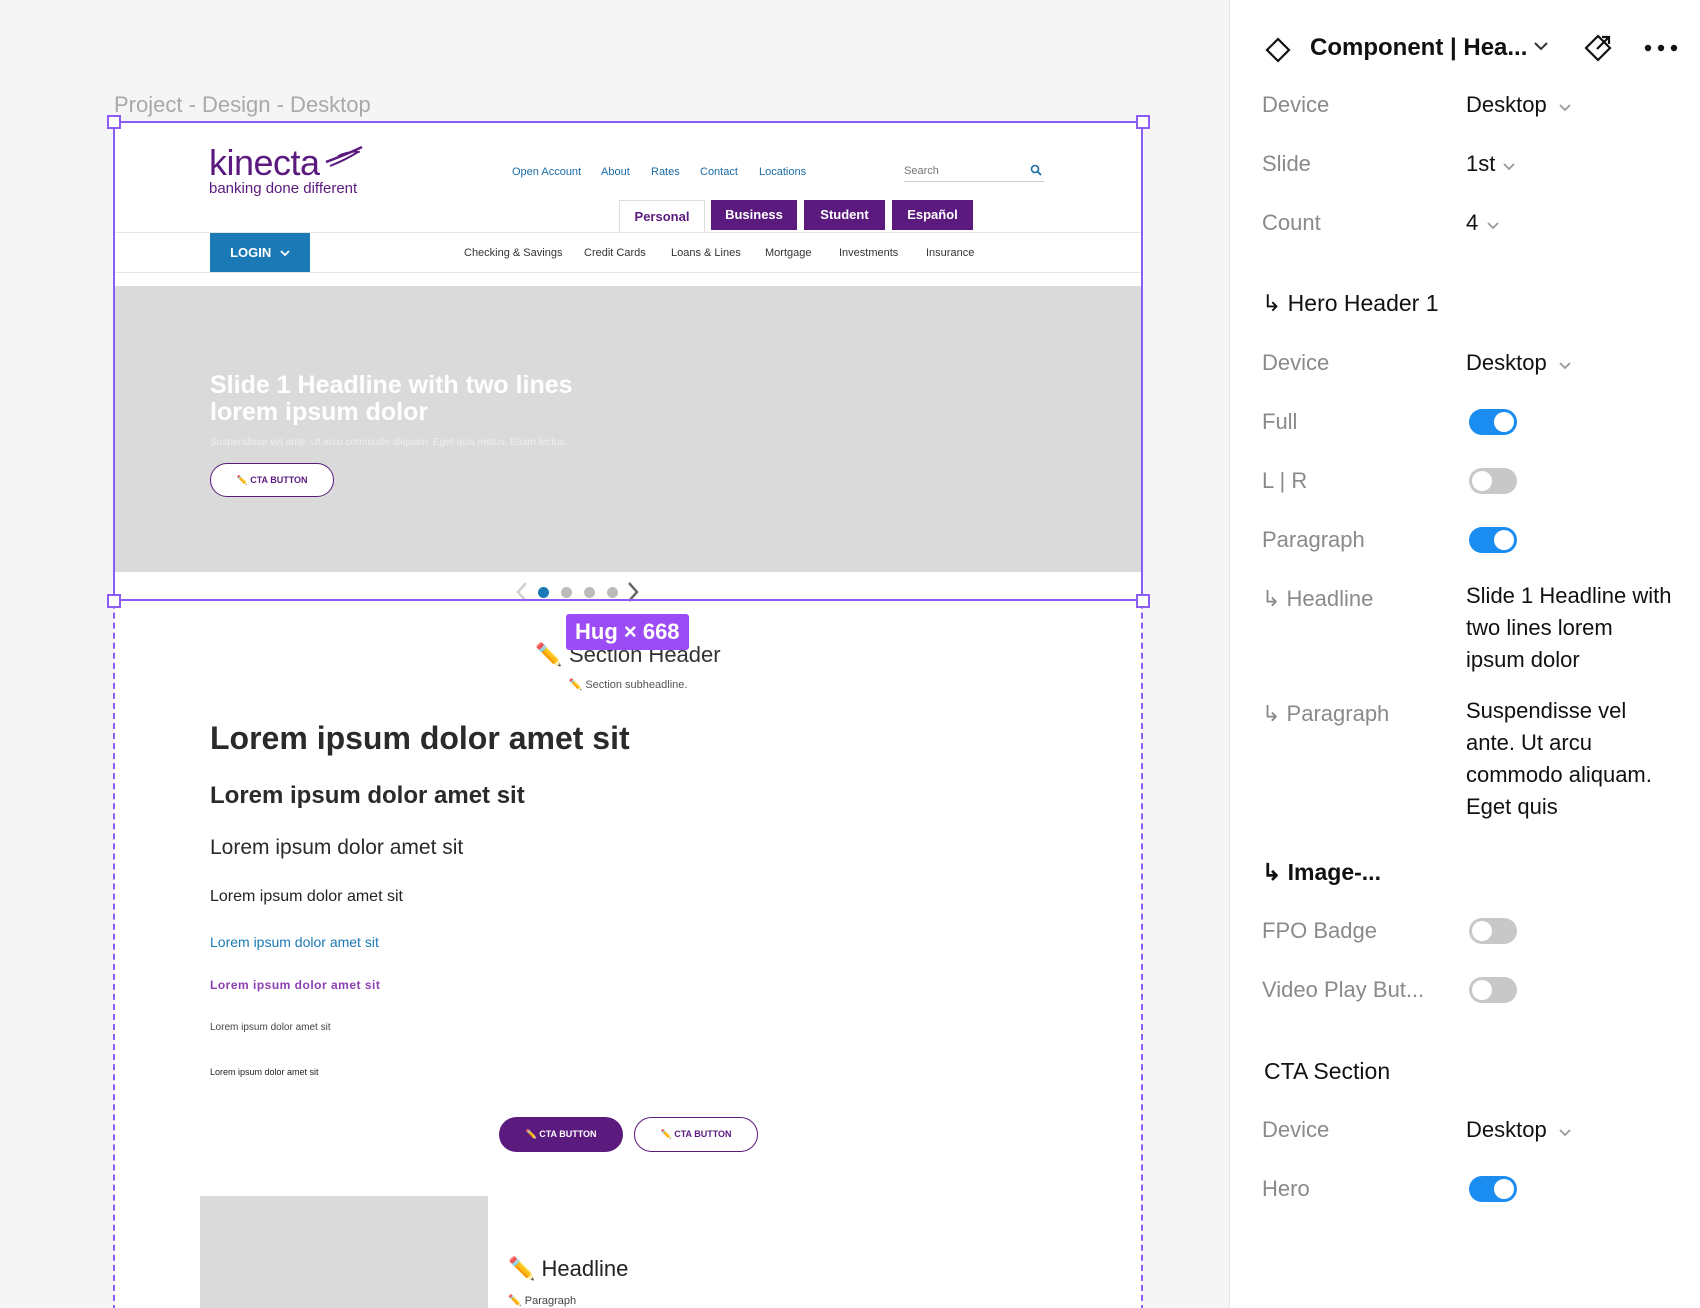 The width and height of the screenshot is (1700, 1308). I want to click on type-sample-link: Lorem ipsum dolor amet sit, so click(294, 942).